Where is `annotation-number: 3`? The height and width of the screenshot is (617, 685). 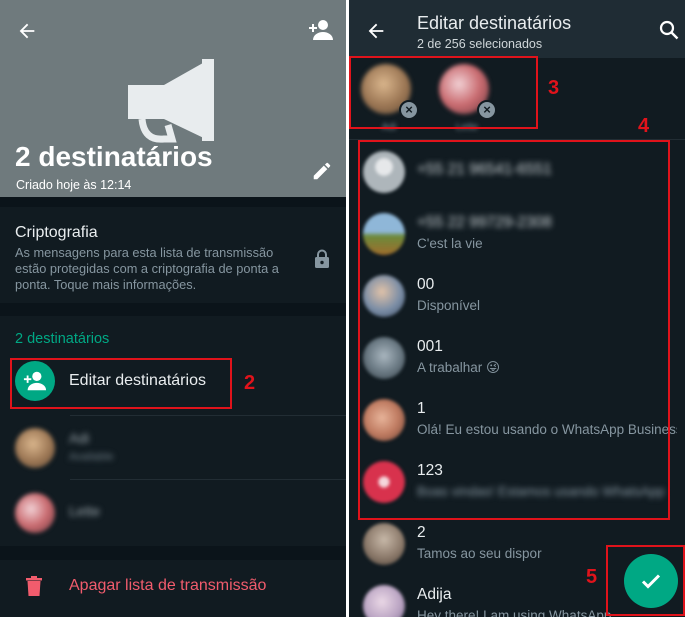
annotation-number: 3 is located at coordinates (554, 88).